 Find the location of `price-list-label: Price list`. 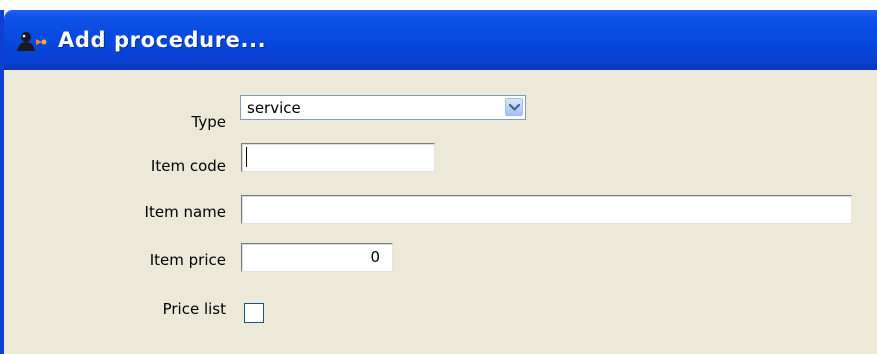

price-list-label: Price list is located at coordinates (194, 309).